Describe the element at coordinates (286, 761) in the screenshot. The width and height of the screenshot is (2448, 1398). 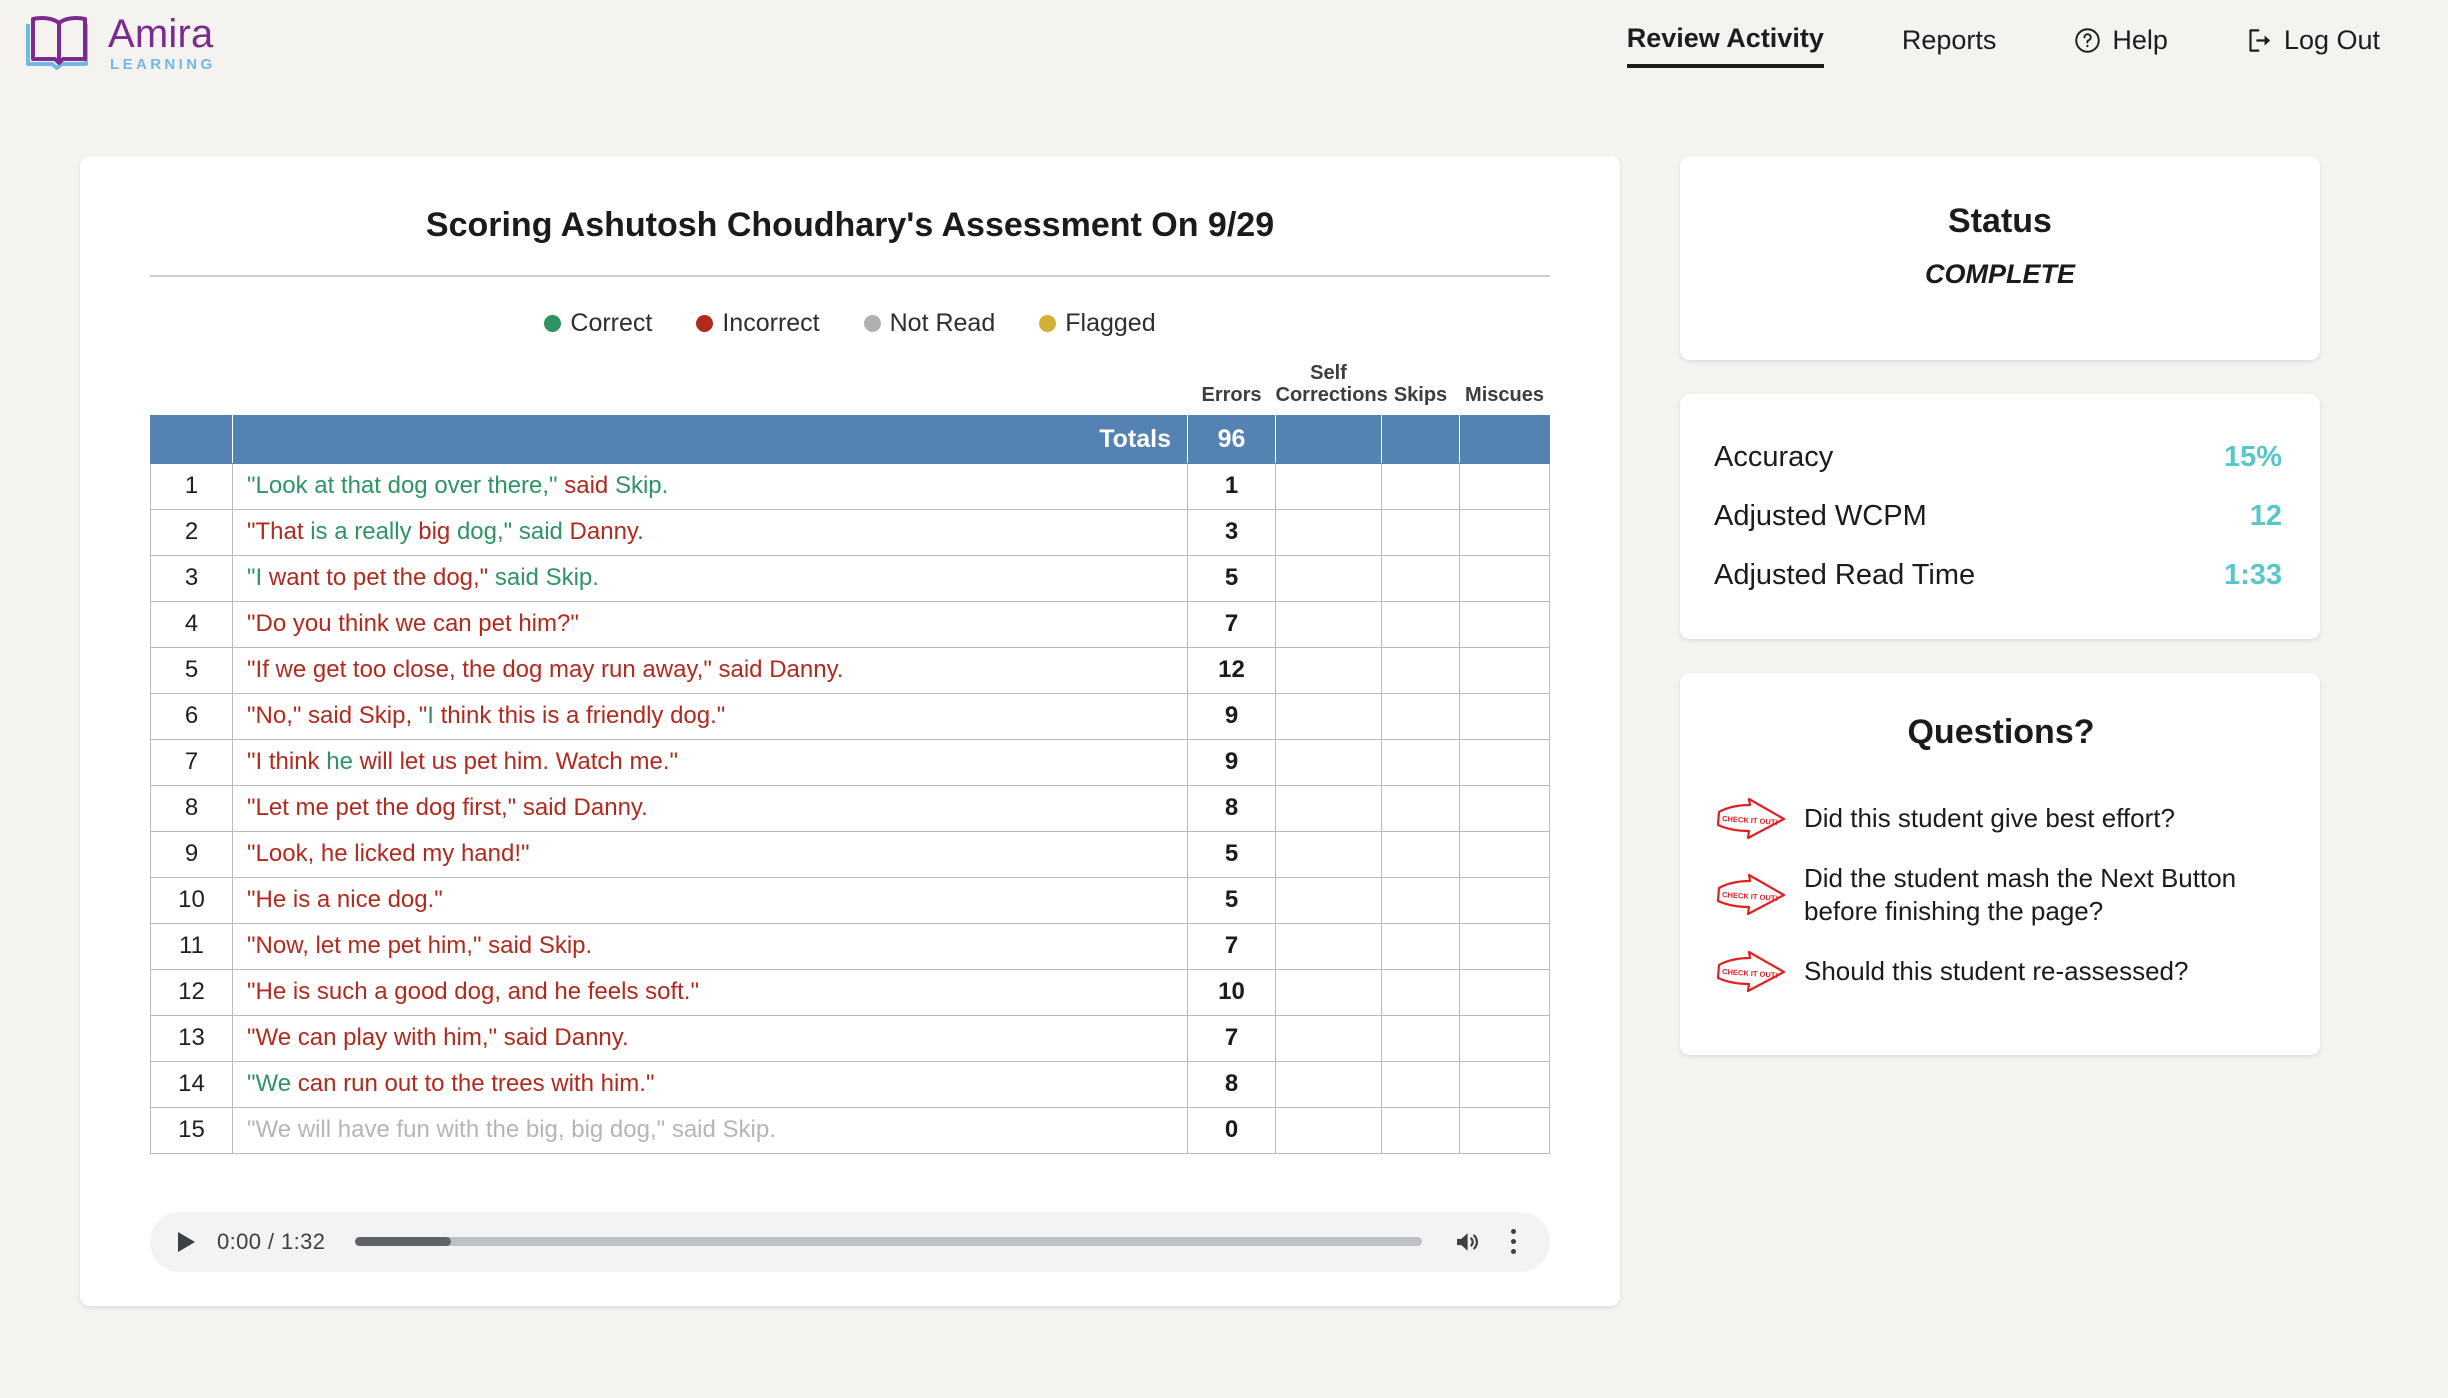
I see `word-segment-incorrect: "I think` at that location.